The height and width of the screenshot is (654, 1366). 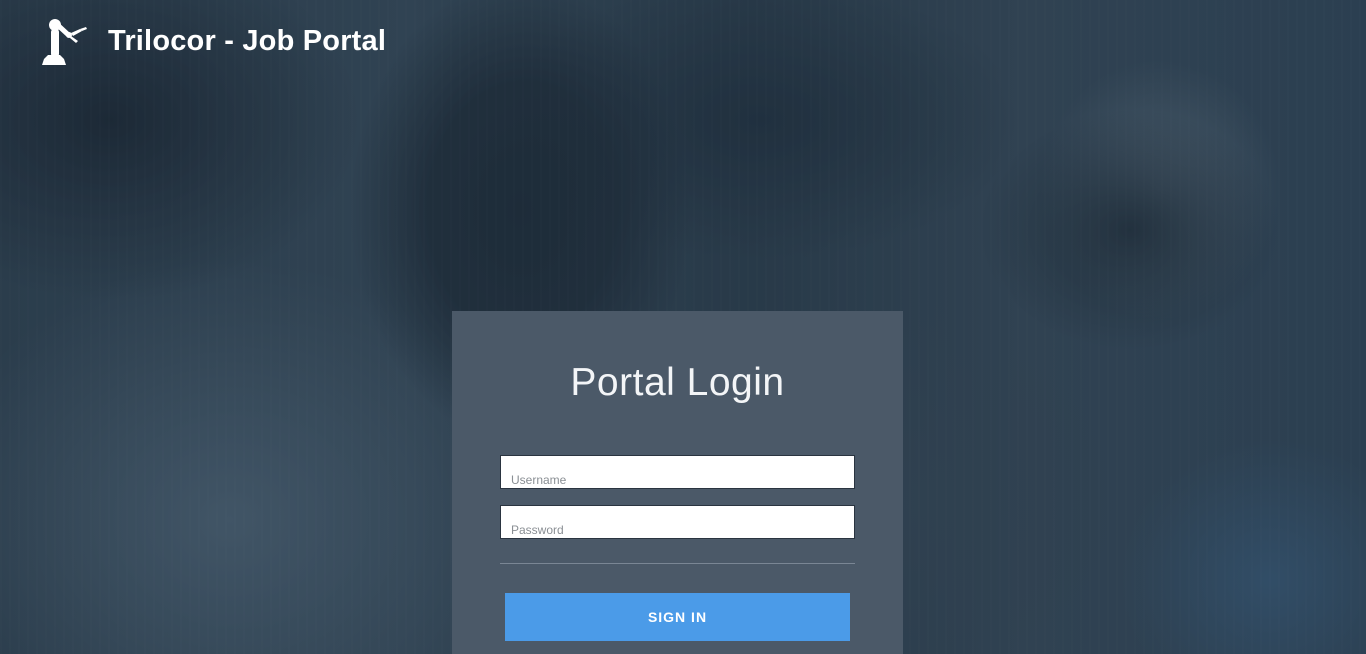 What do you see at coordinates (677, 382) in the screenshot?
I see `login-title: Portal Login` at bounding box center [677, 382].